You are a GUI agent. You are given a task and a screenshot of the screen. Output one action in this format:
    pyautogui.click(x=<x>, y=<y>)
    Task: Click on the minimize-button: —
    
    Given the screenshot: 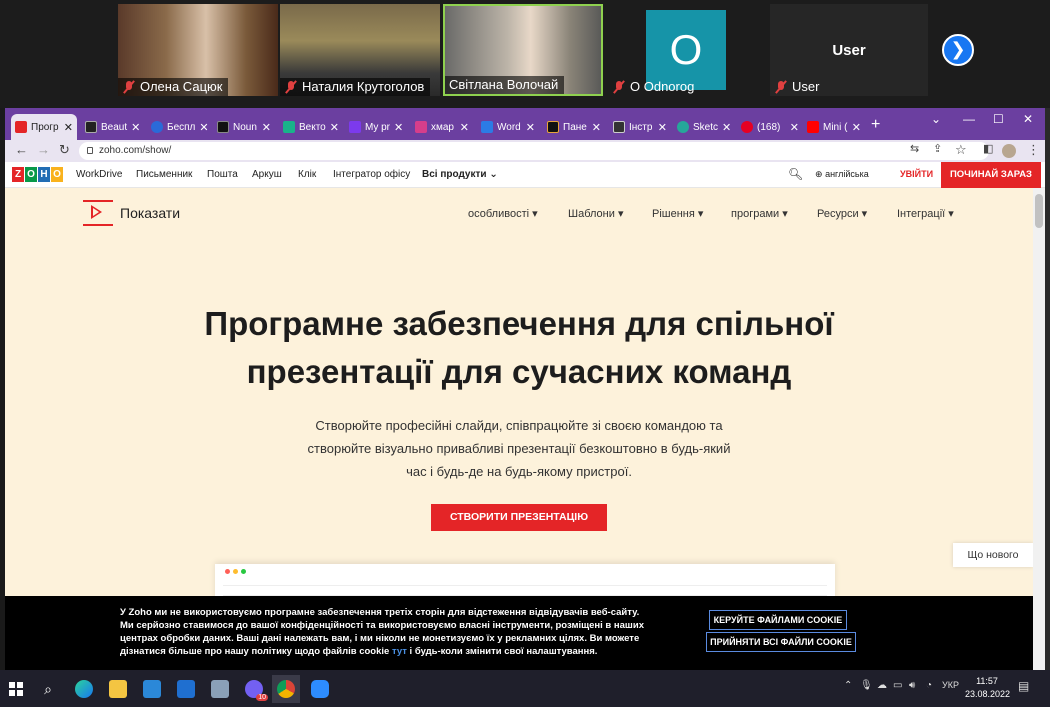 What is the action you would take?
    pyautogui.click(x=969, y=119)
    